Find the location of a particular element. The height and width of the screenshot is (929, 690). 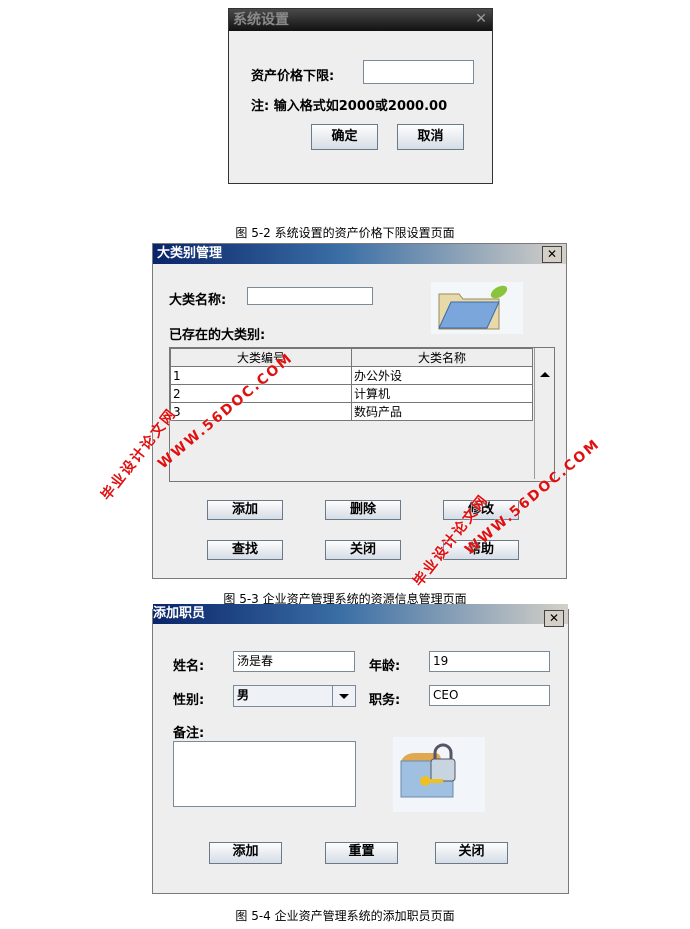

column-header: 大类名称 is located at coordinates (442, 357).